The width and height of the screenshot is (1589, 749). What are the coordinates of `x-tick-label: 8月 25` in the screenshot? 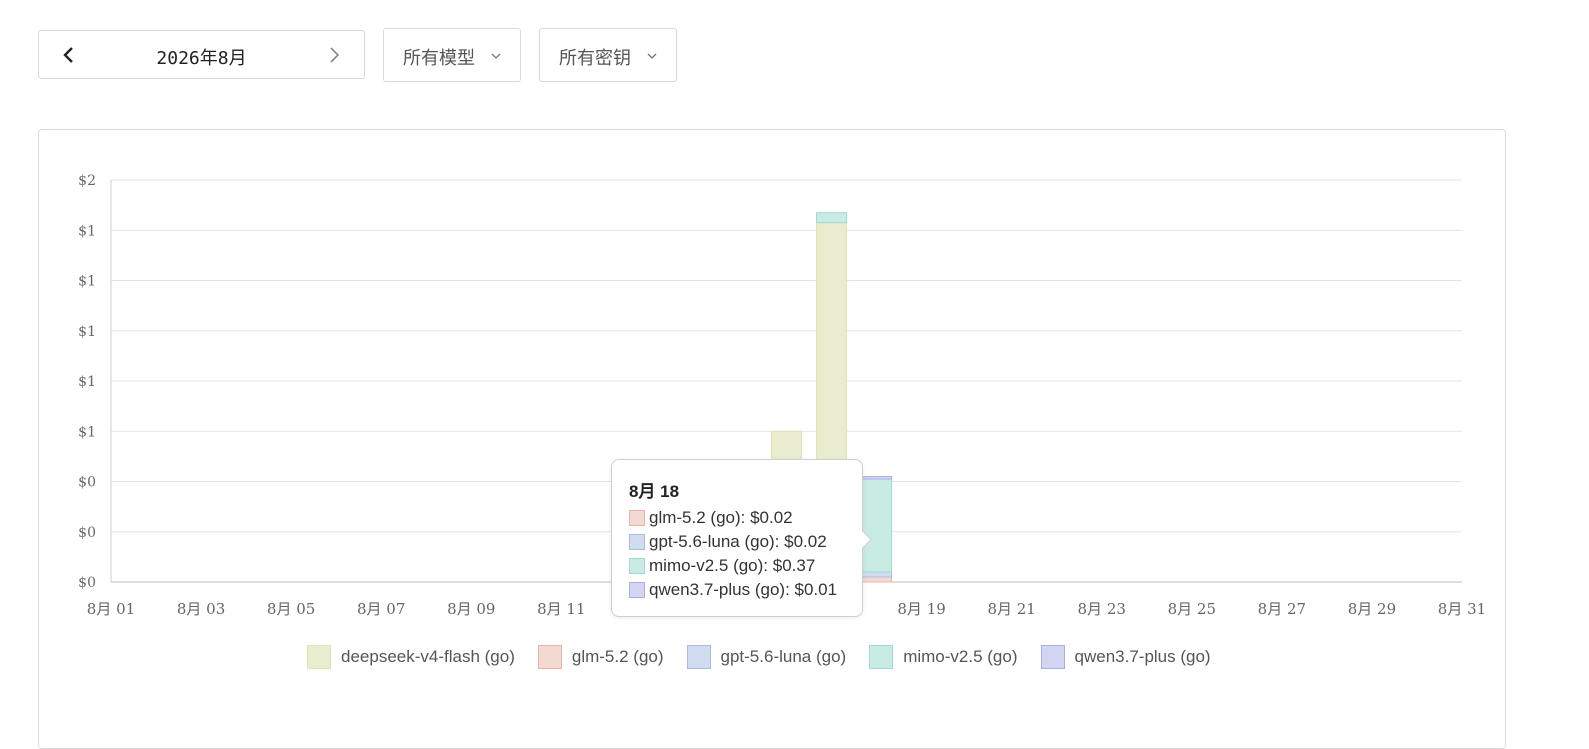 It's located at (1192, 609).